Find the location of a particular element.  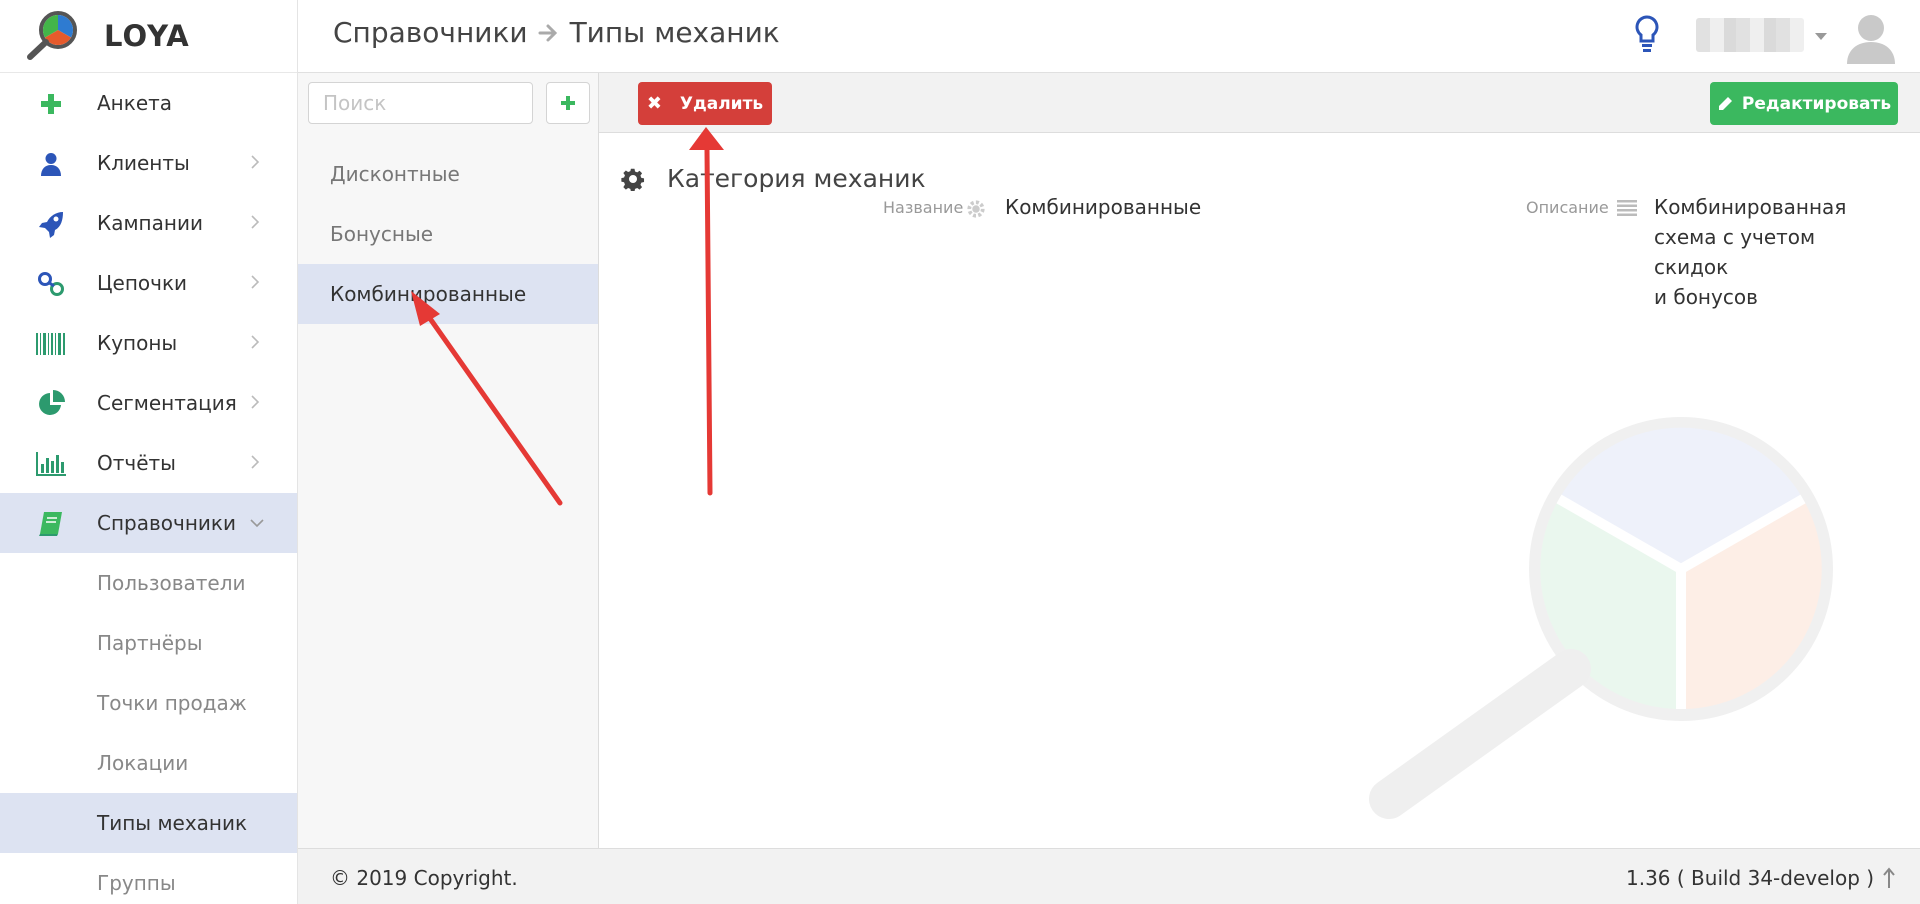

sidebar-item-label: Анкета is located at coordinates (135, 103).